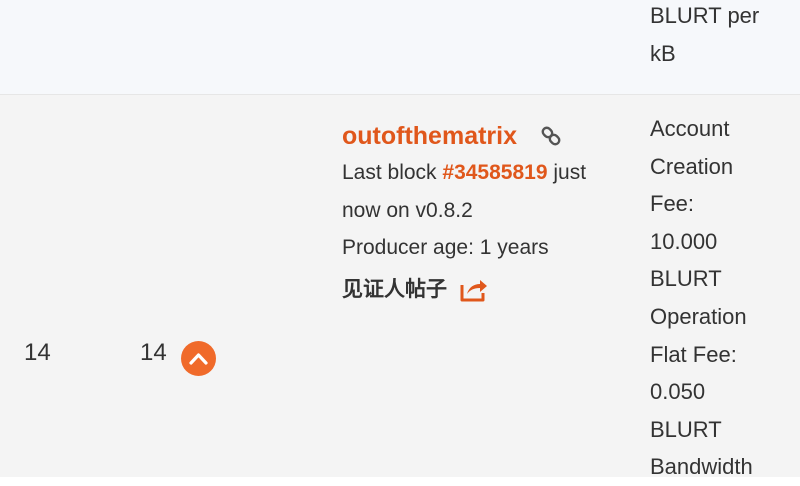 This screenshot has width=800, height=486. What do you see at coordinates (701, 467) in the screenshot?
I see `param-line: Bandwidth` at bounding box center [701, 467].